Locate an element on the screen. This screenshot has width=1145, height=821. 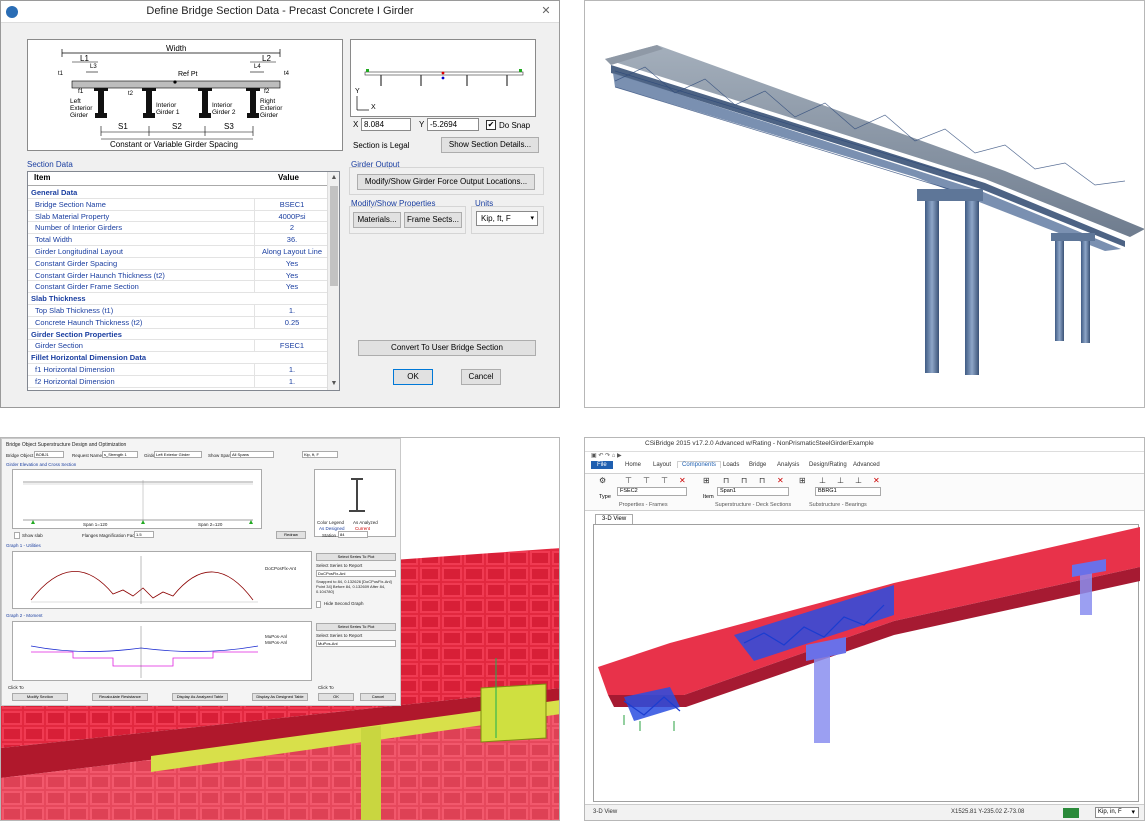
table-row: General Data is located at coordinates (178, 193).